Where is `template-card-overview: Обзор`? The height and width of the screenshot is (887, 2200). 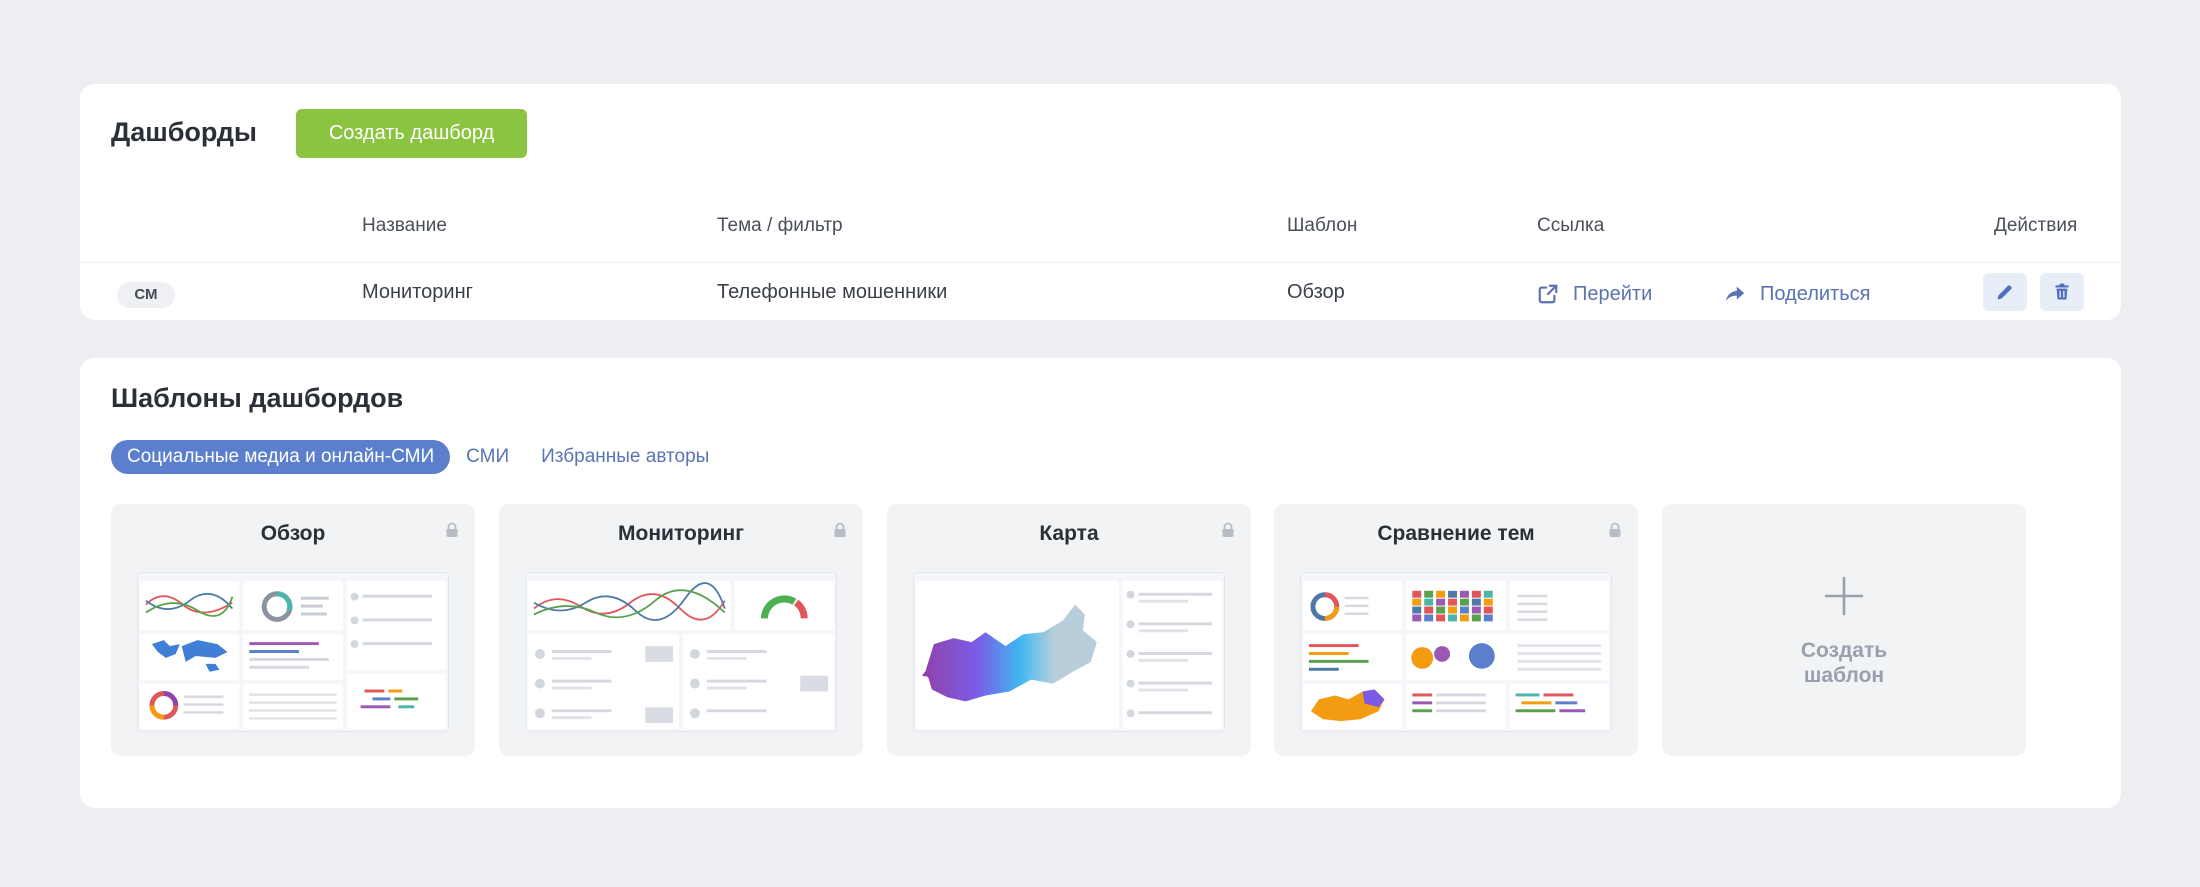
template-card-overview: Обзор is located at coordinates (293, 630).